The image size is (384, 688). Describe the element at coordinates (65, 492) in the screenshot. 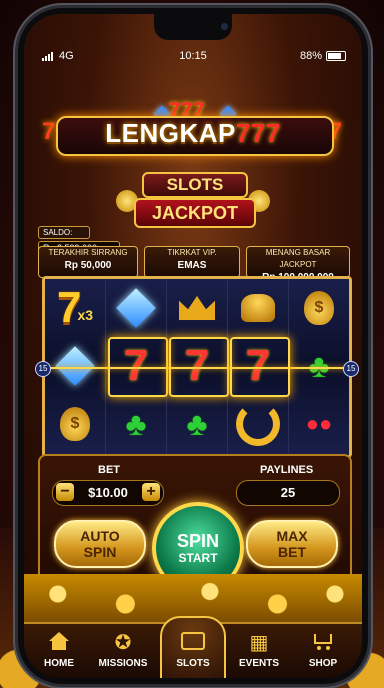

I see `bet-decrease-button: −` at that location.